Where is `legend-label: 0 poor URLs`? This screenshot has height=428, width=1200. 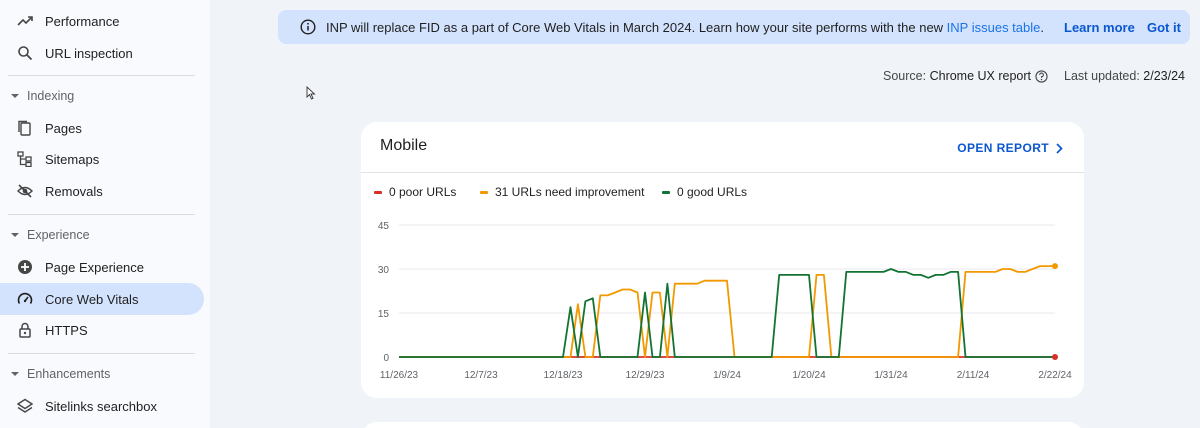 legend-label: 0 poor URLs is located at coordinates (423, 192).